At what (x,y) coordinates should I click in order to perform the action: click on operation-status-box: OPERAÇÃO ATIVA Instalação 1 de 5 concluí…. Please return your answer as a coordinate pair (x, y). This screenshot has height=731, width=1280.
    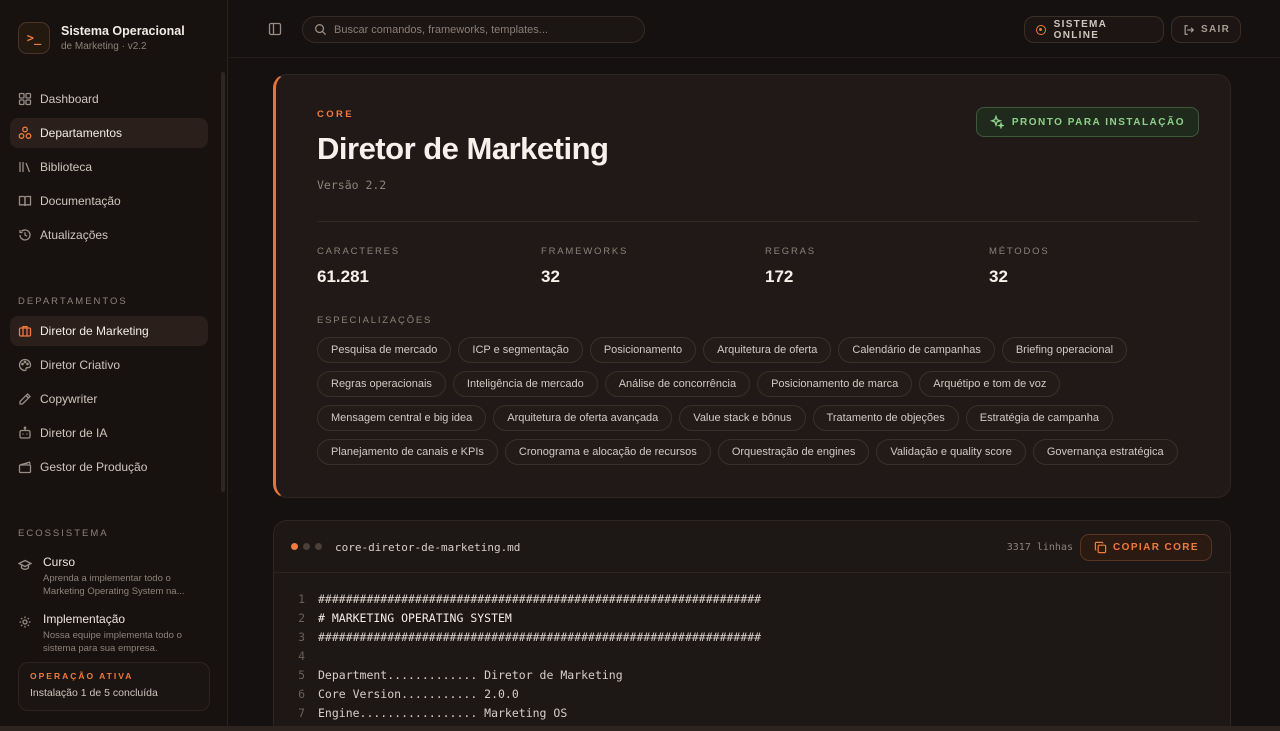
    Looking at the image, I should click on (114, 686).